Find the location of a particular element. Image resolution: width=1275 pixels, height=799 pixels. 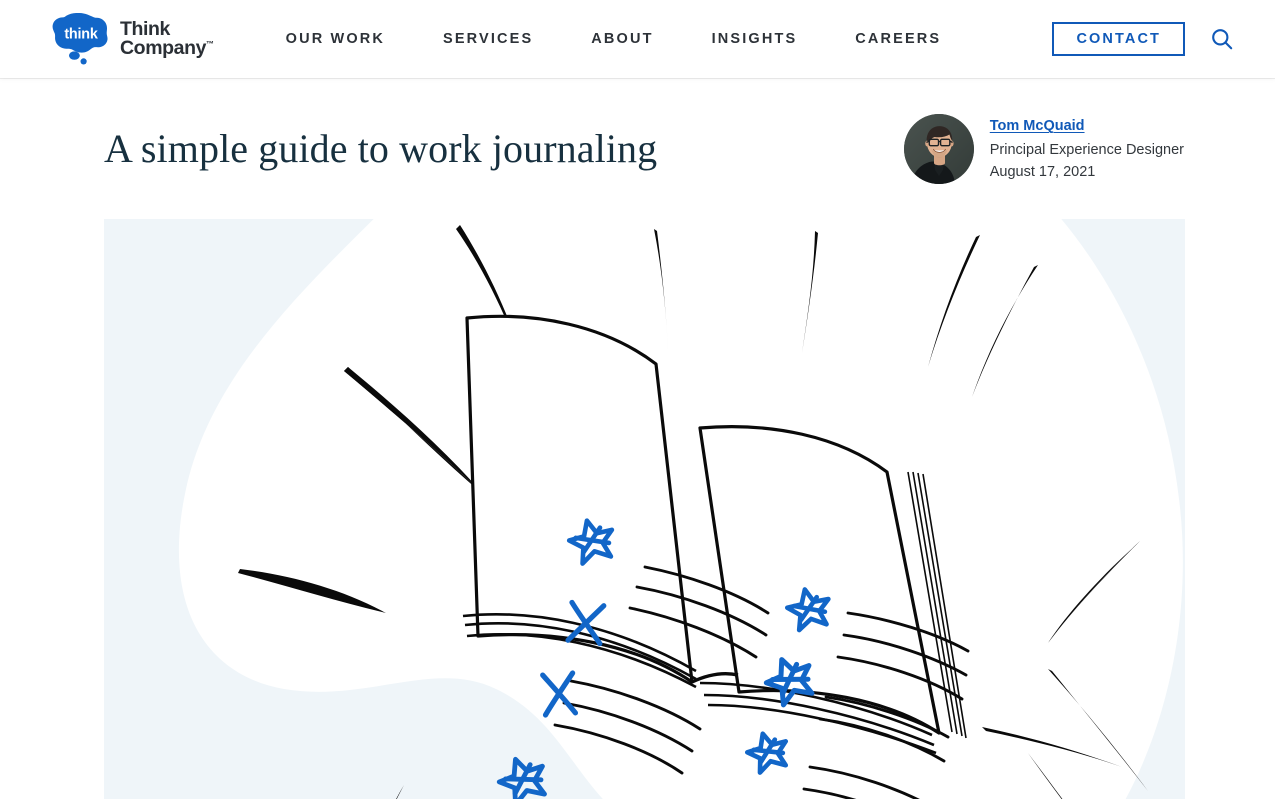

nav-item-about: ABOUT is located at coordinates (622, 39).